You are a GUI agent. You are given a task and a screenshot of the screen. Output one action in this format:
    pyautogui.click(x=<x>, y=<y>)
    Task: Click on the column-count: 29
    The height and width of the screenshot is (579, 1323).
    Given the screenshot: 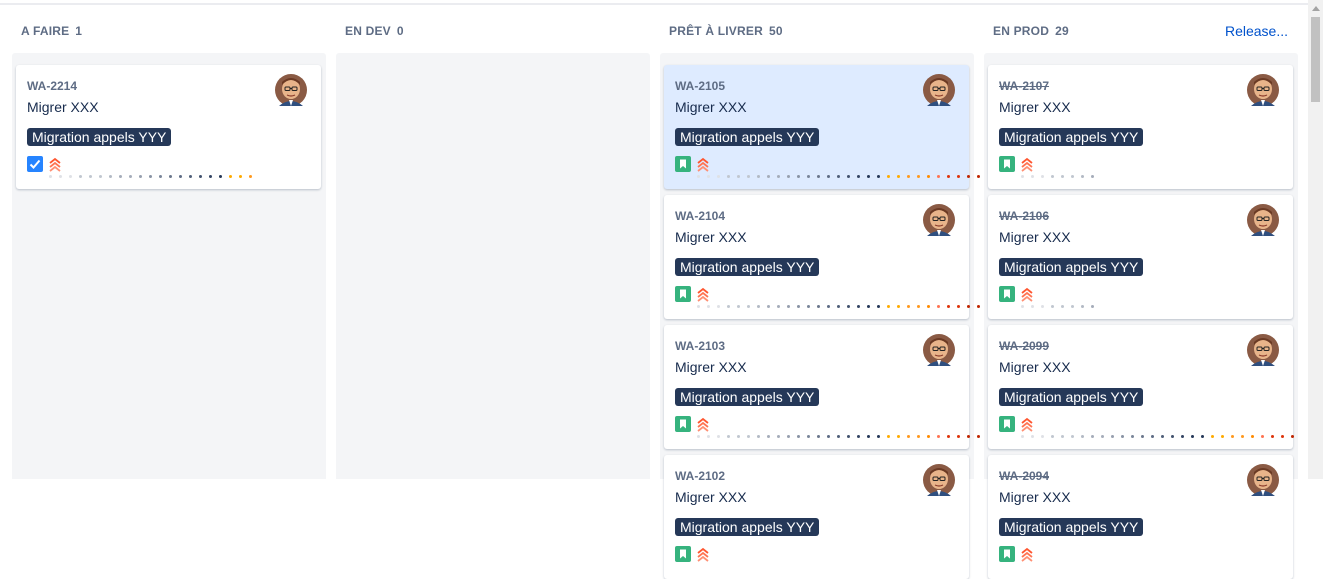 What is the action you would take?
    pyautogui.click(x=1062, y=31)
    